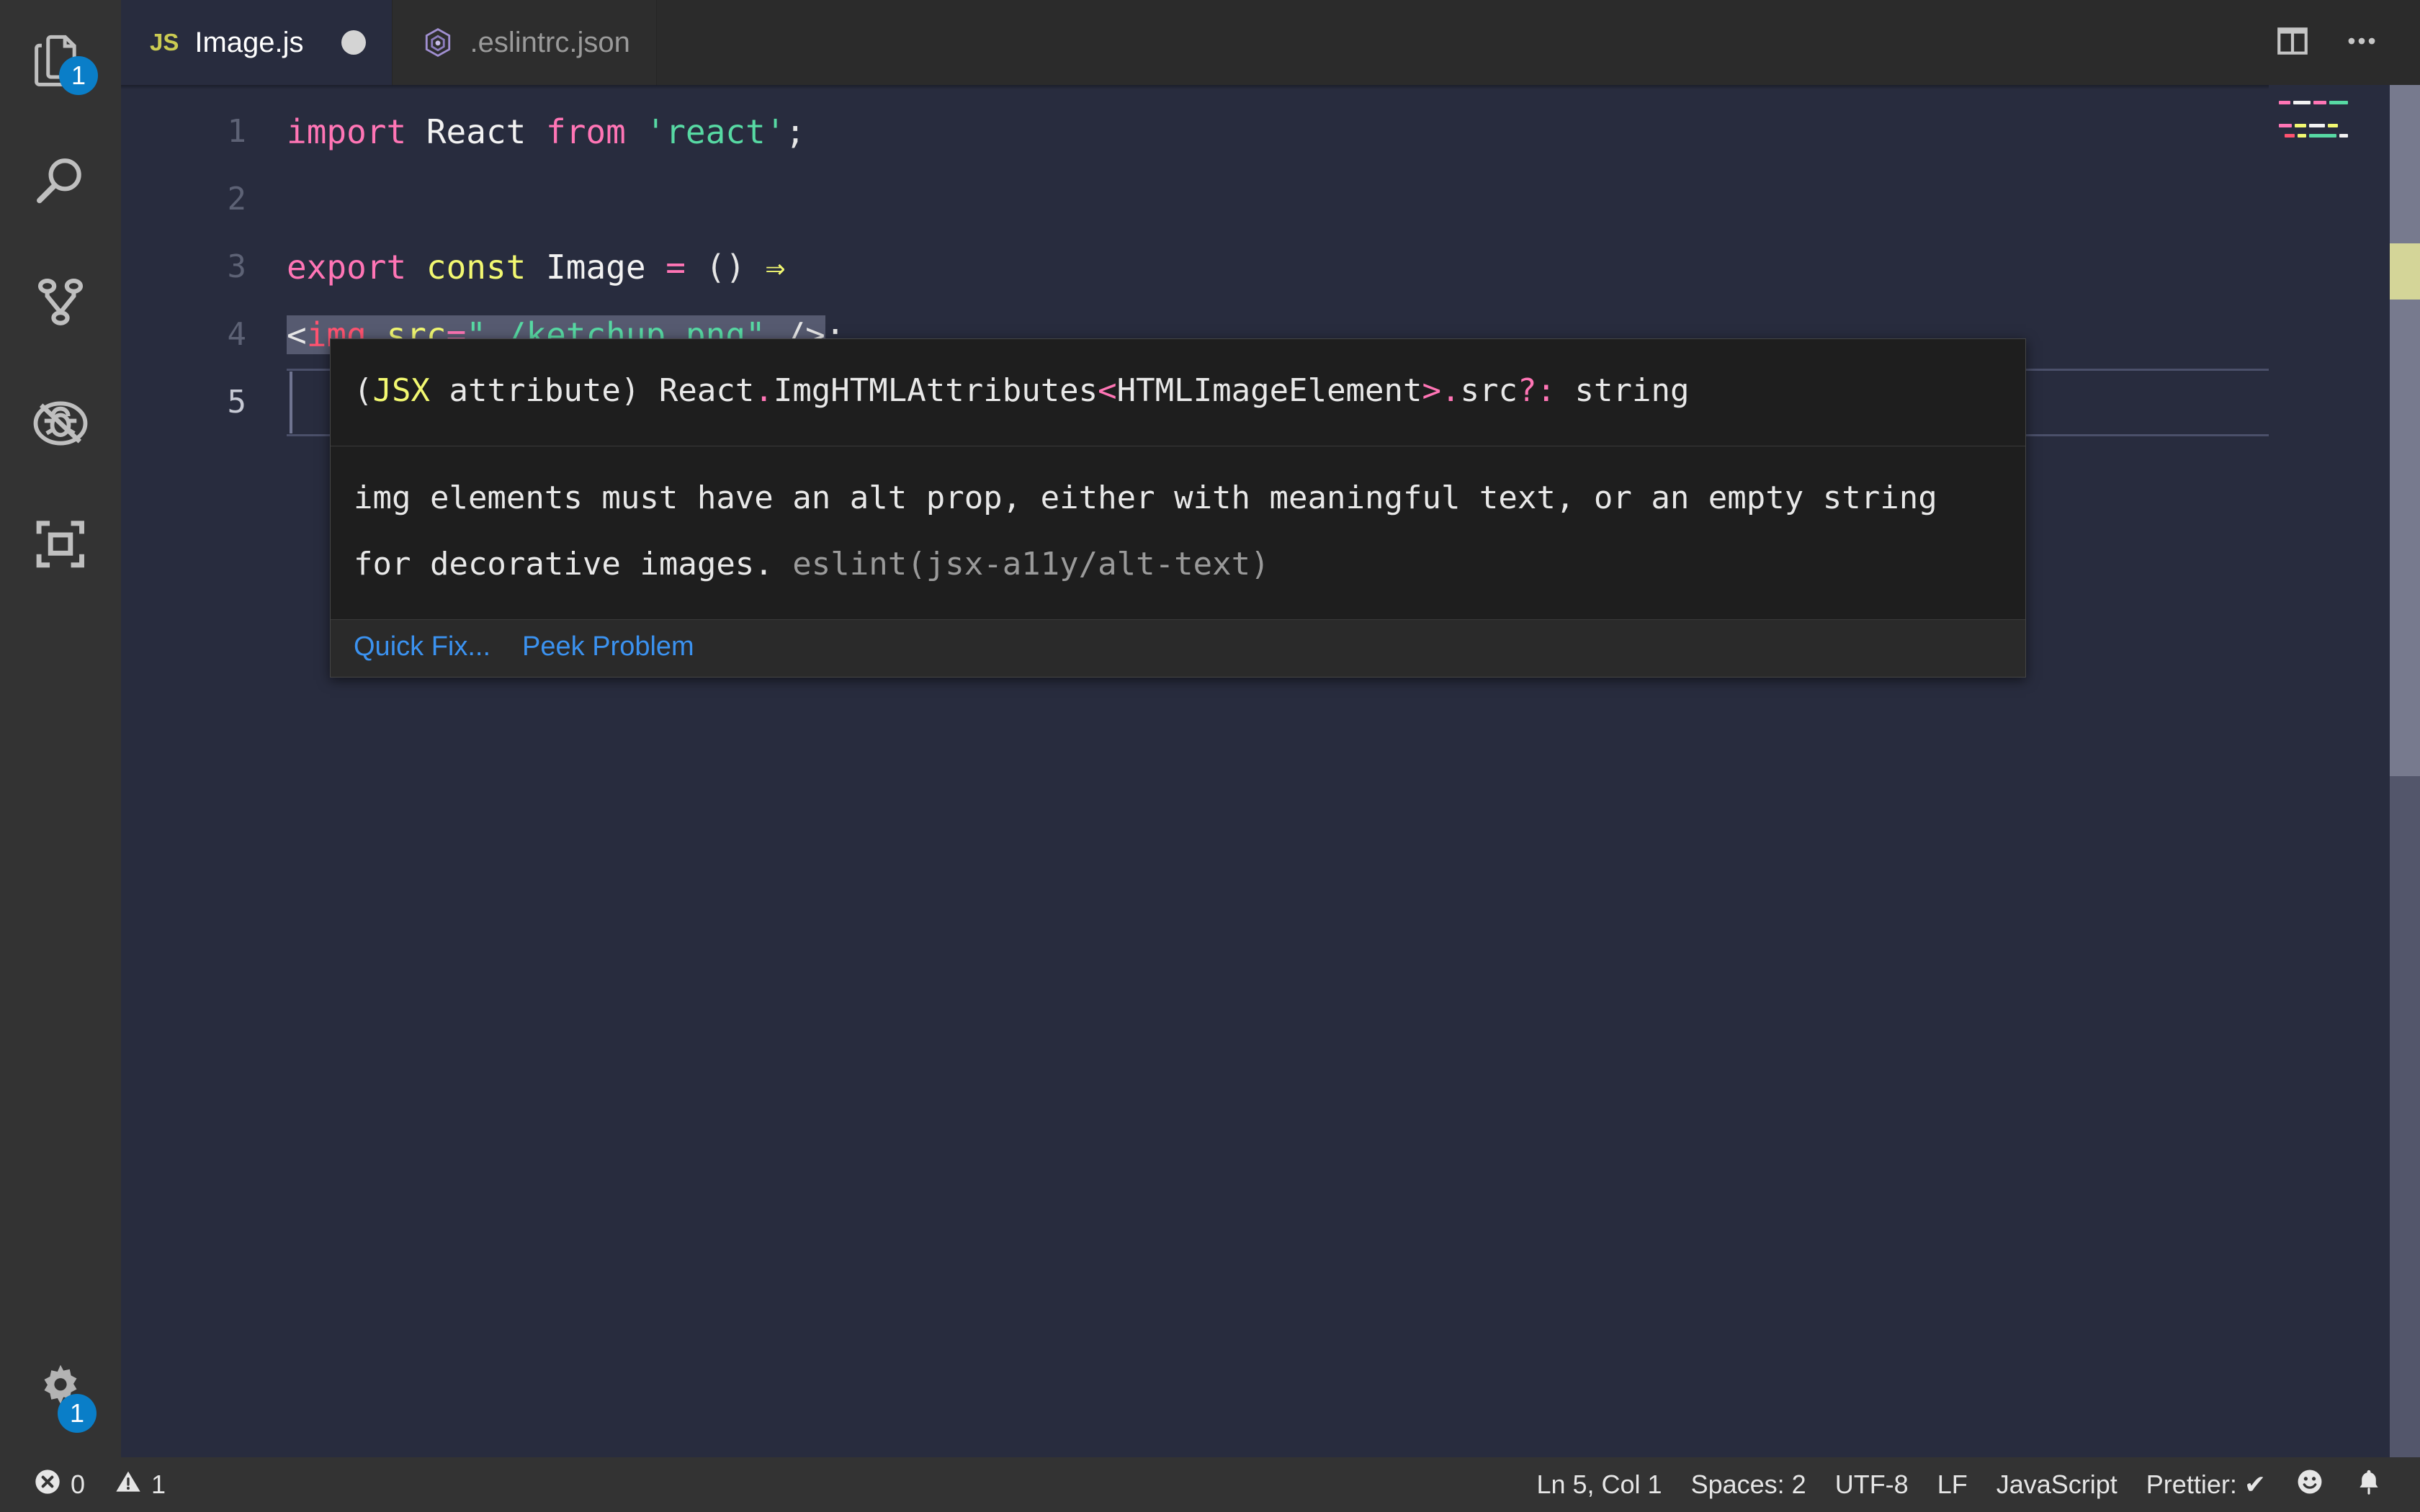 The image size is (2420, 1512). Describe the element at coordinates (158, 1484) in the screenshot. I see `warning-count-value: 1` at that location.